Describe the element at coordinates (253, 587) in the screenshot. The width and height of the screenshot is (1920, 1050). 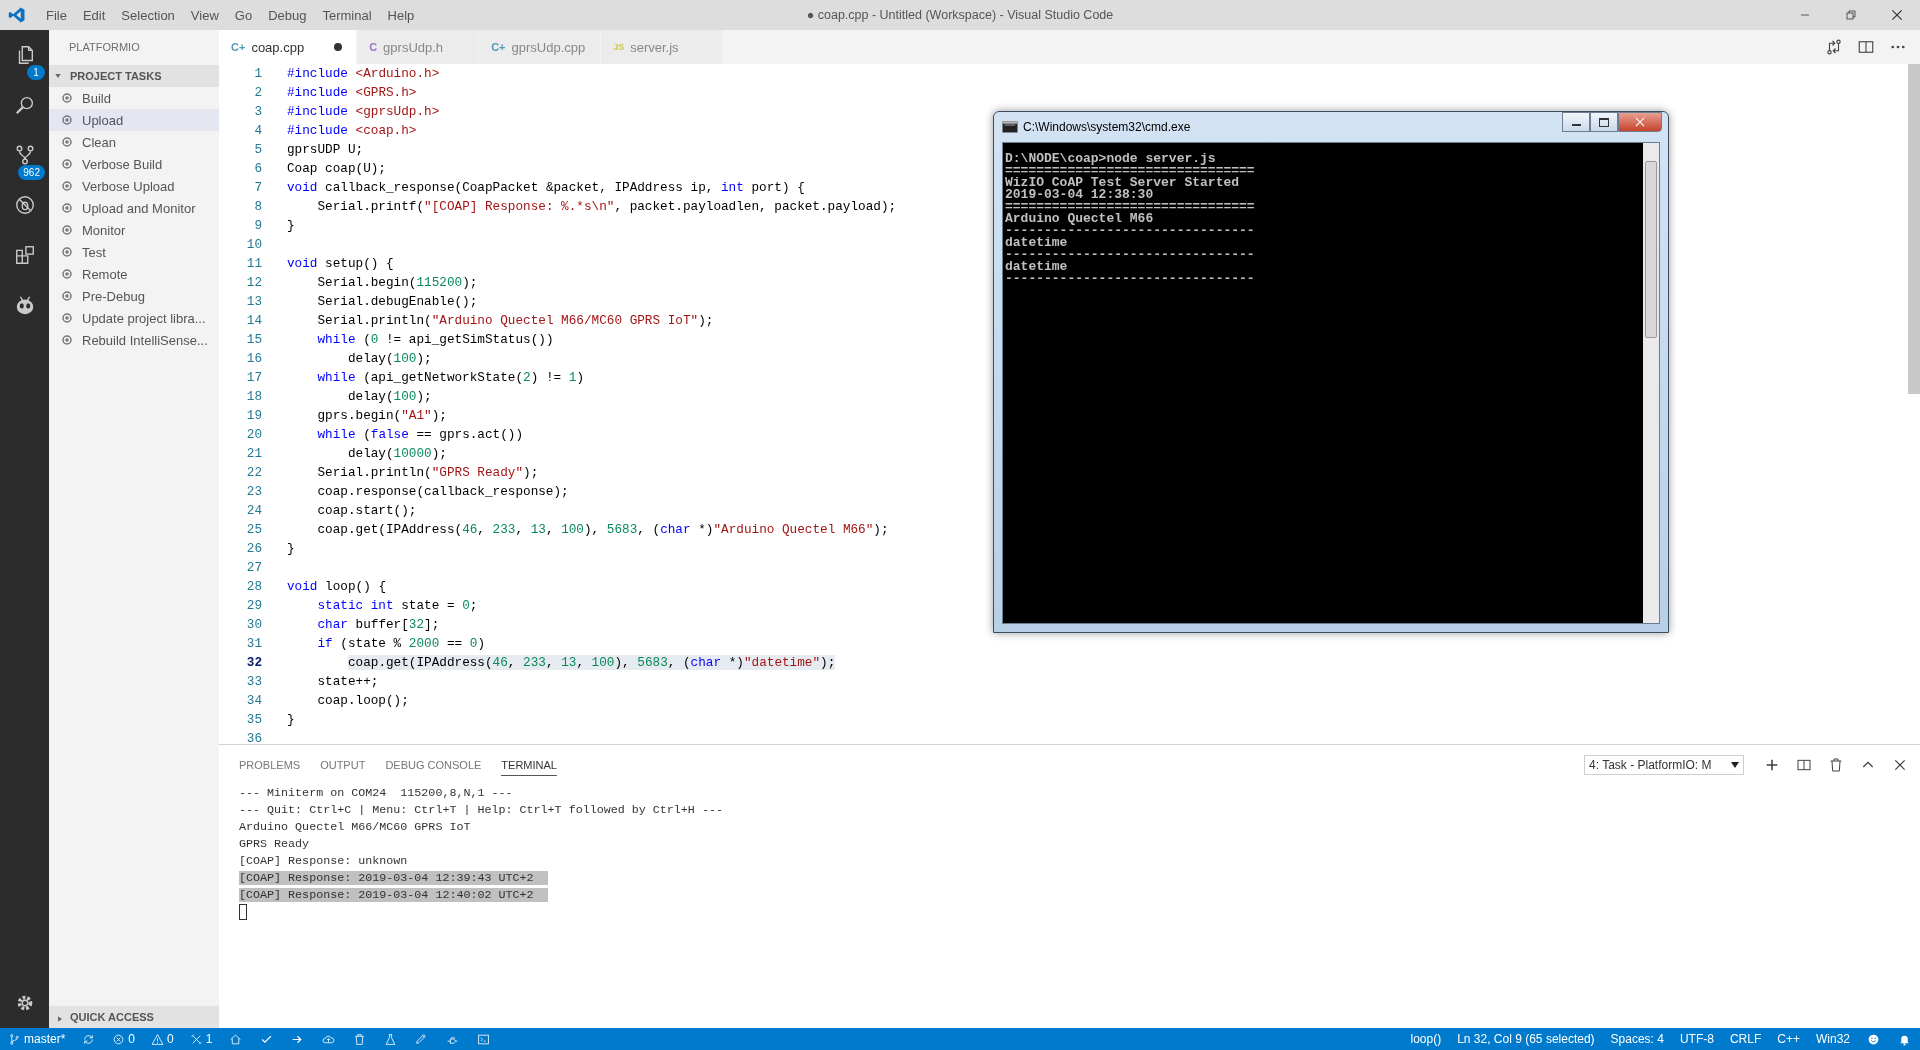
I see `line-number: 28` at that location.